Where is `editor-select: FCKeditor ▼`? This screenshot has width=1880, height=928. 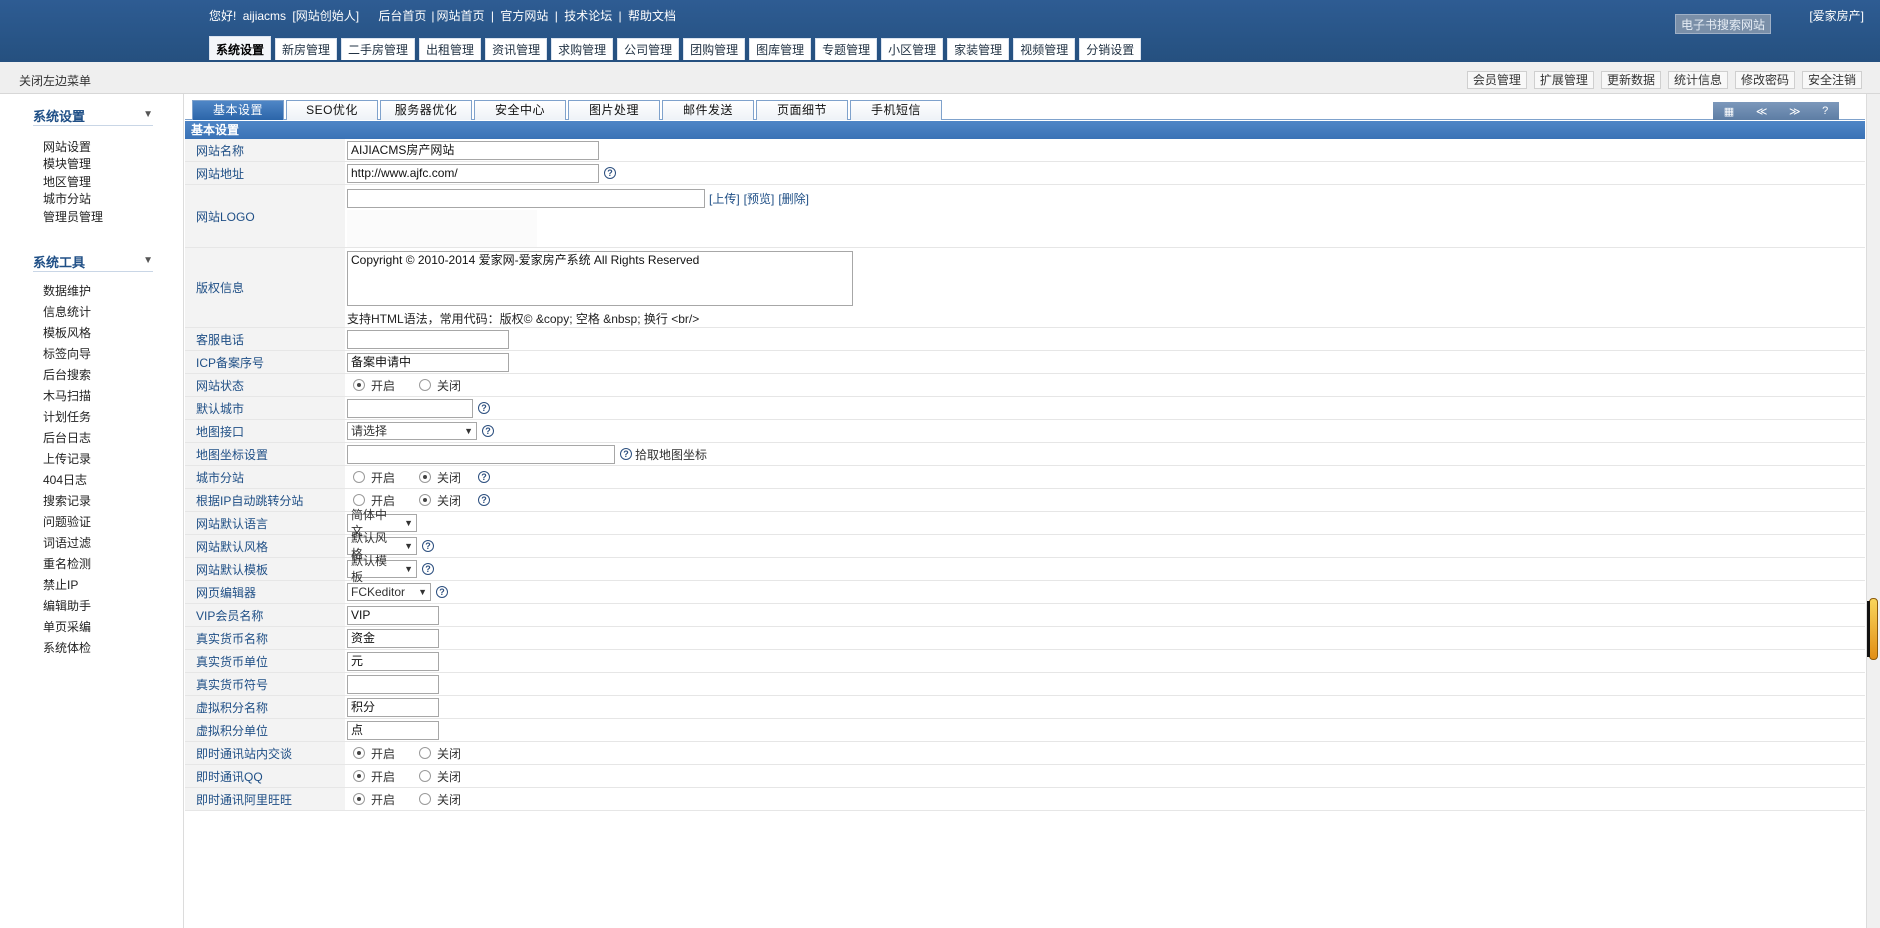 editor-select: FCKeditor ▼ is located at coordinates (389, 592).